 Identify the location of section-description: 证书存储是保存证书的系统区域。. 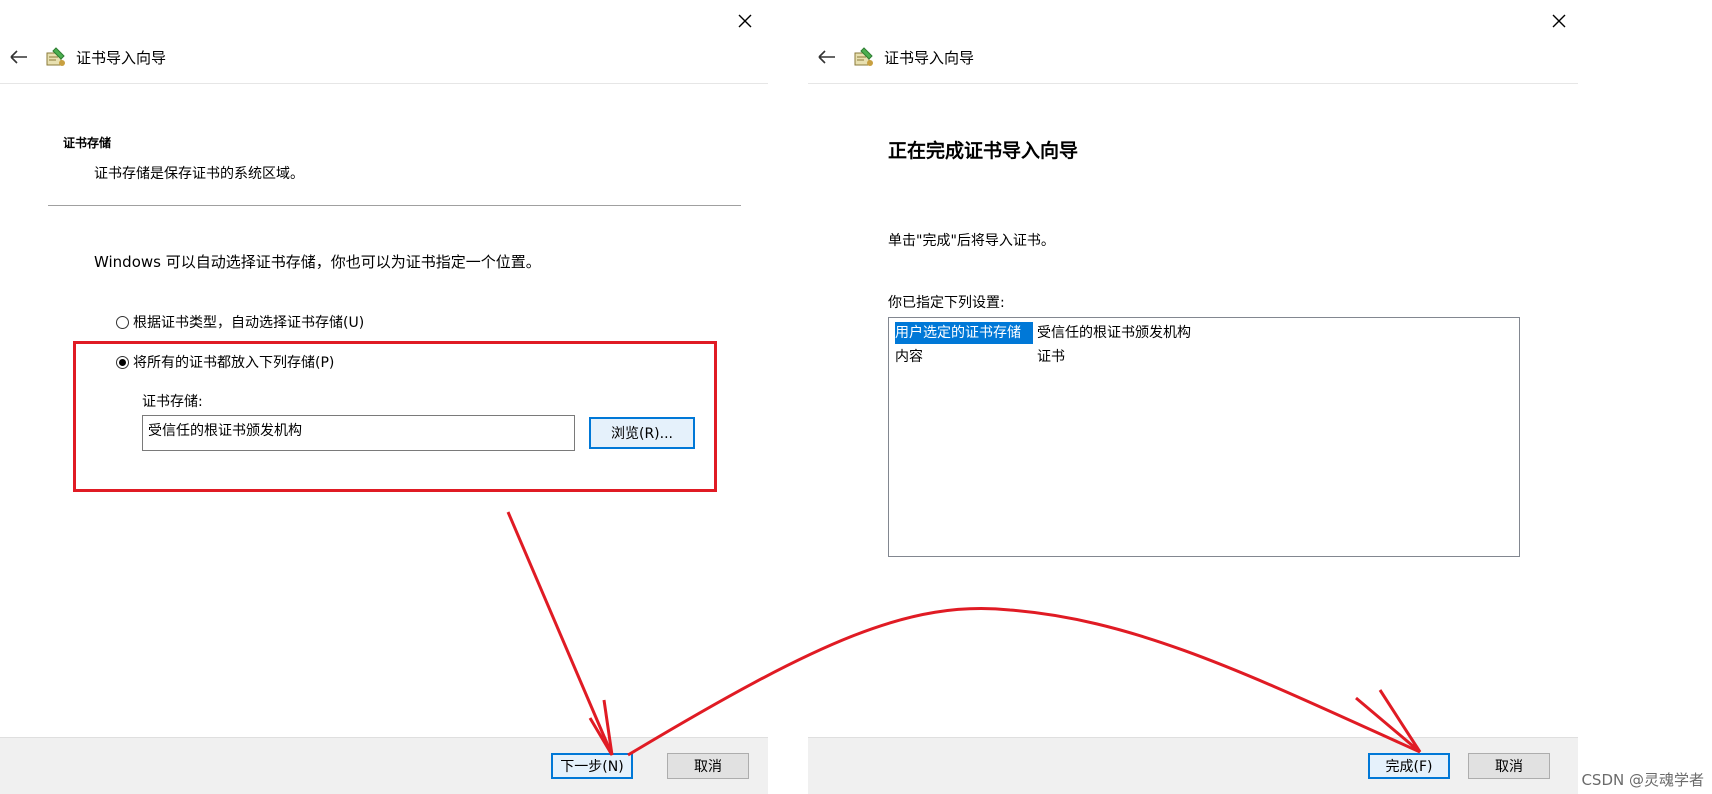
(199, 174).